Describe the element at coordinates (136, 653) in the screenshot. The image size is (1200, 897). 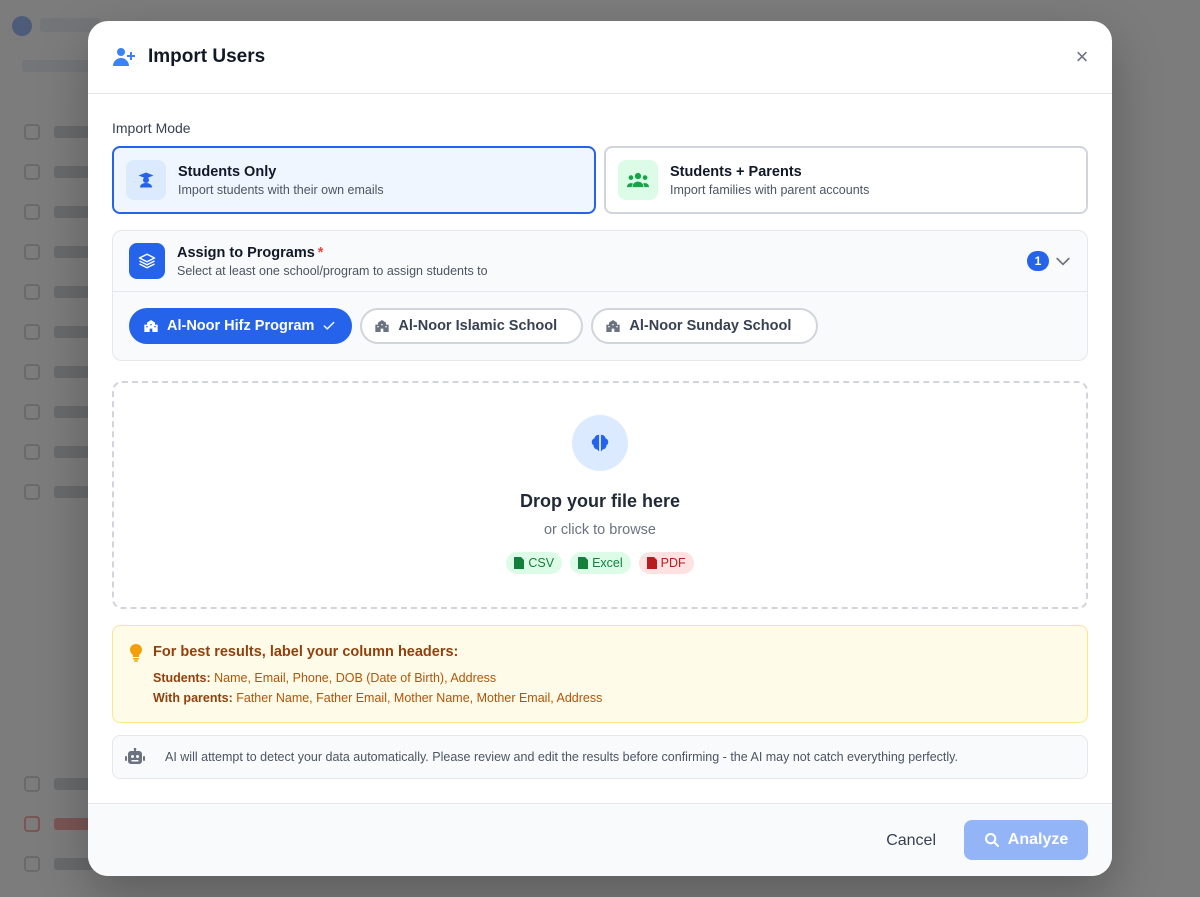
I see `lightbulb-icon` at that location.